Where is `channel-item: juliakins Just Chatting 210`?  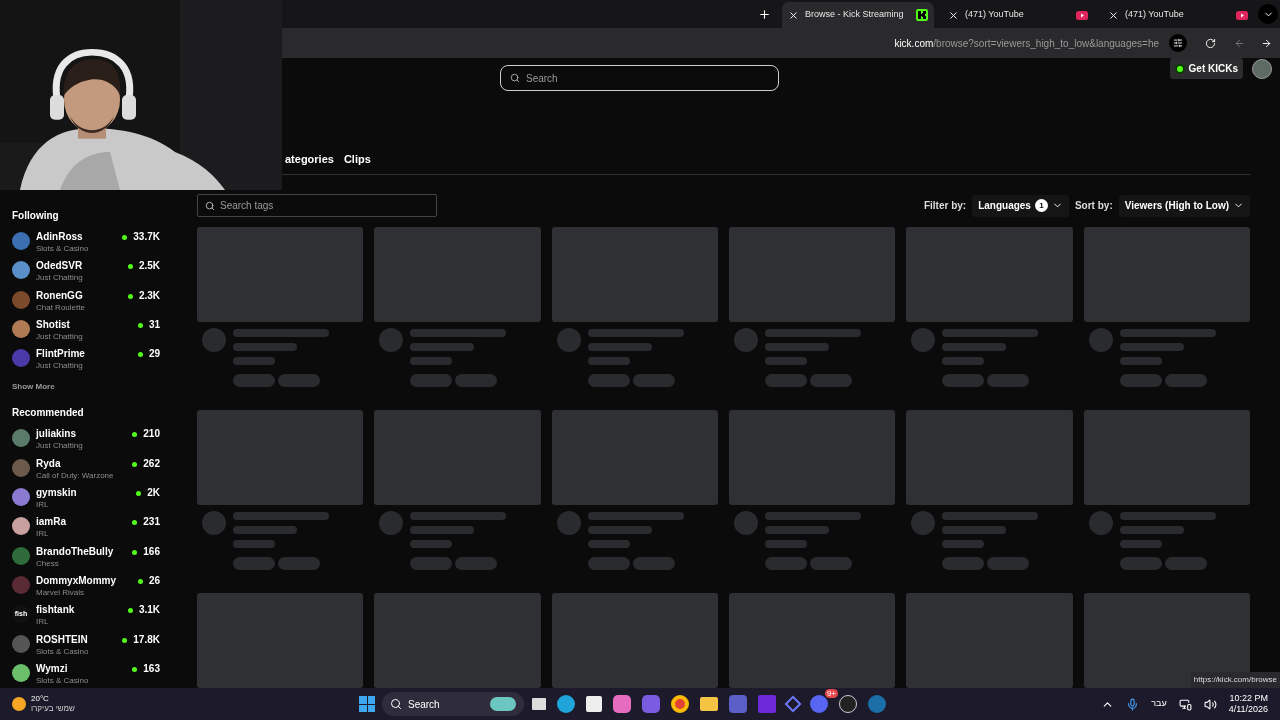 channel-item: juliakins Just Chatting 210 is located at coordinates (86, 443).